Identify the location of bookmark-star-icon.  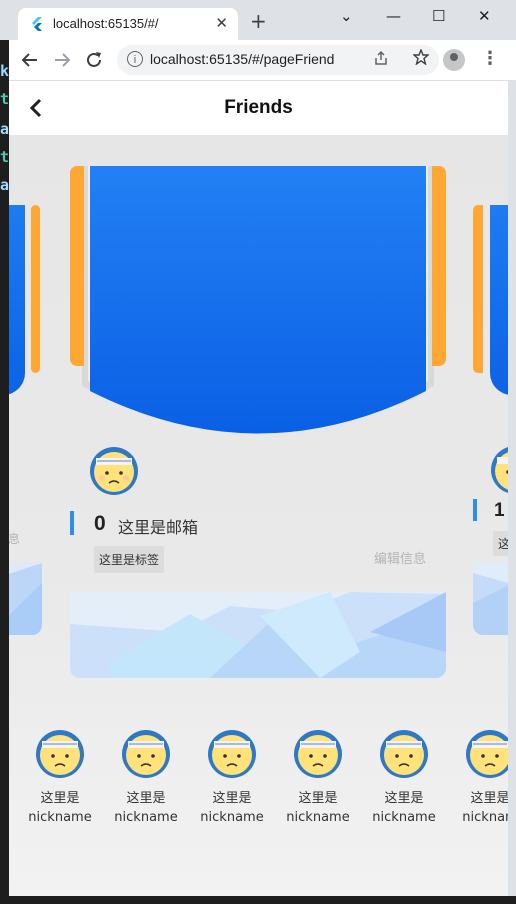
(421, 57).